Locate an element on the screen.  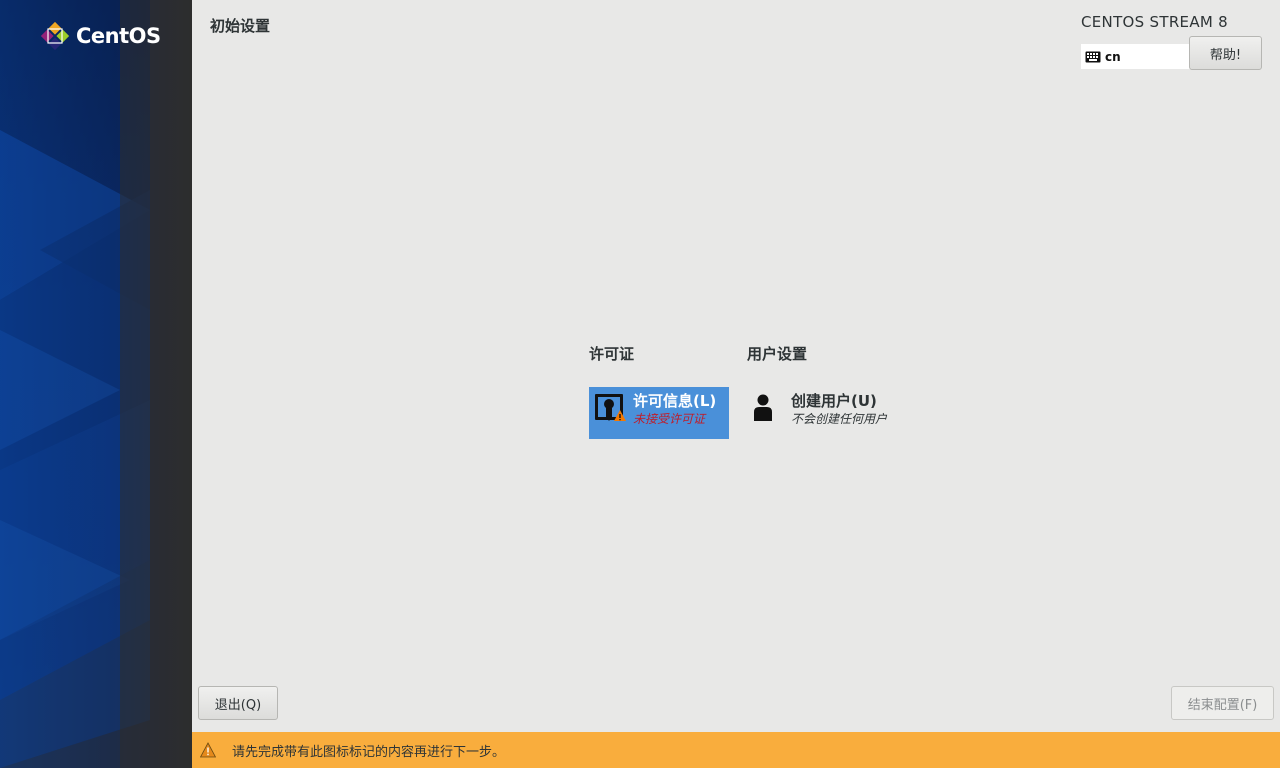
spoke-license-information: 许可信息(L) 未接受许可证 is located at coordinates (659, 413).